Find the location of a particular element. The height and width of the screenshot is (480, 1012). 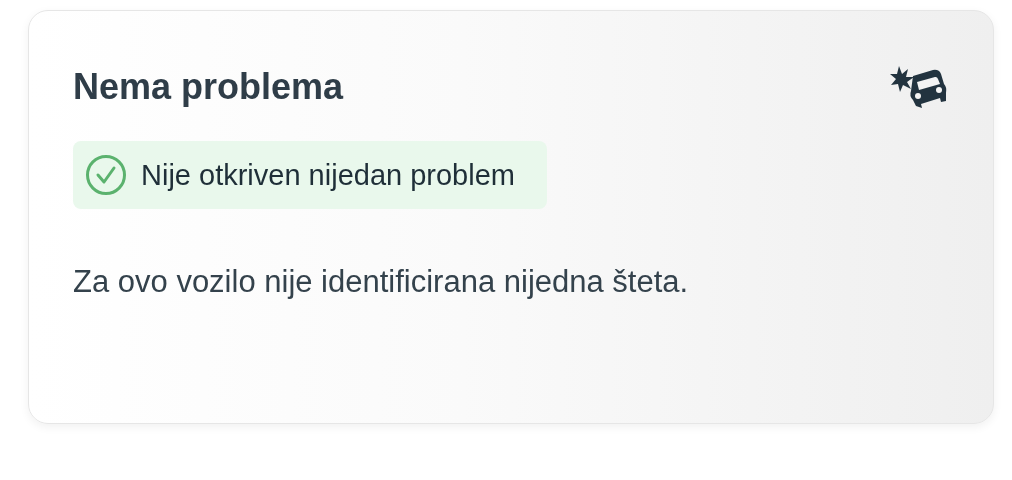

card-title: Nema problema is located at coordinates (208, 87).